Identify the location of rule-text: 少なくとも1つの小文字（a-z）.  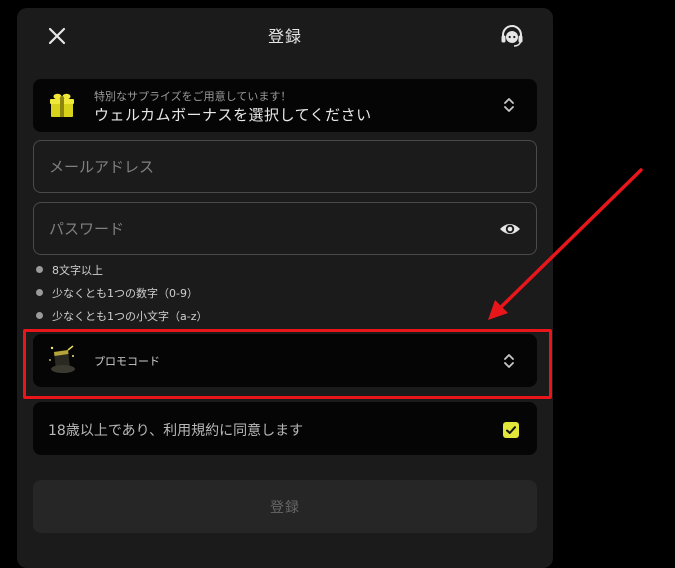
(130, 316).